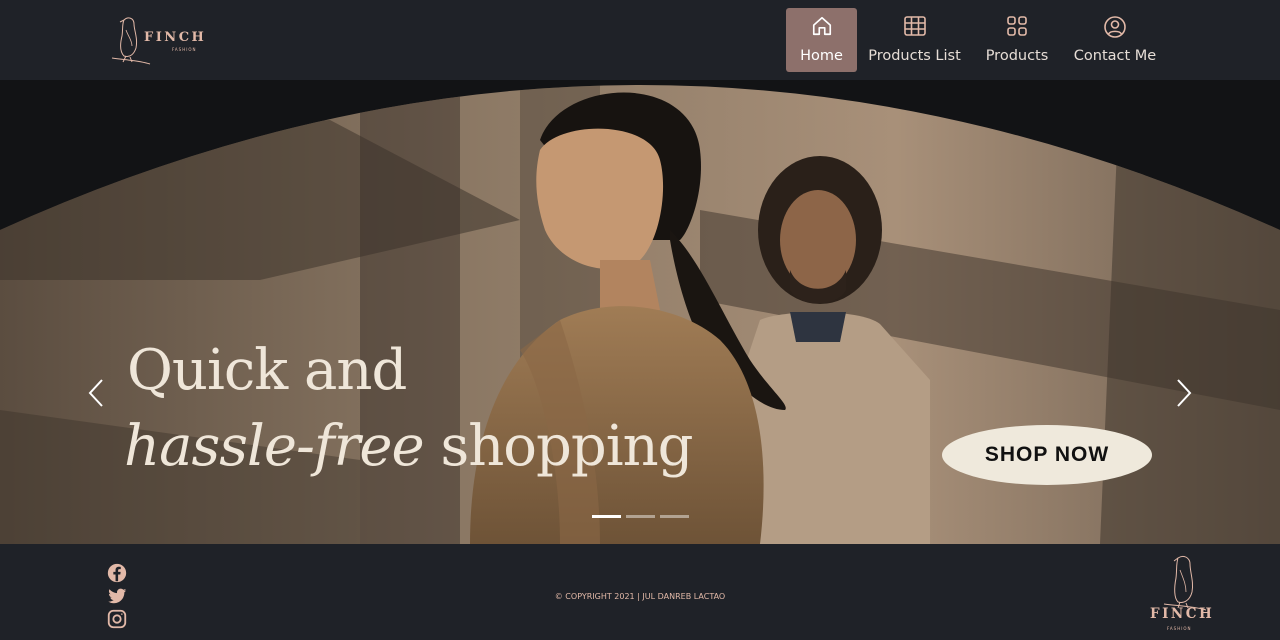 This screenshot has width=1280, height=640. What do you see at coordinates (1115, 40) in the screenshot?
I see `nav-contact: Contact Me` at bounding box center [1115, 40].